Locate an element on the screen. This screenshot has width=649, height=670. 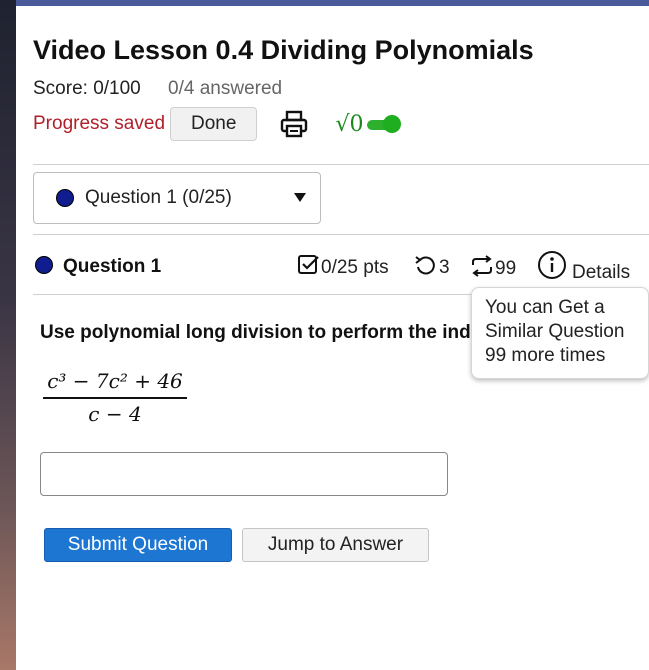
details-button: Details is located at coordinates (583, 269).